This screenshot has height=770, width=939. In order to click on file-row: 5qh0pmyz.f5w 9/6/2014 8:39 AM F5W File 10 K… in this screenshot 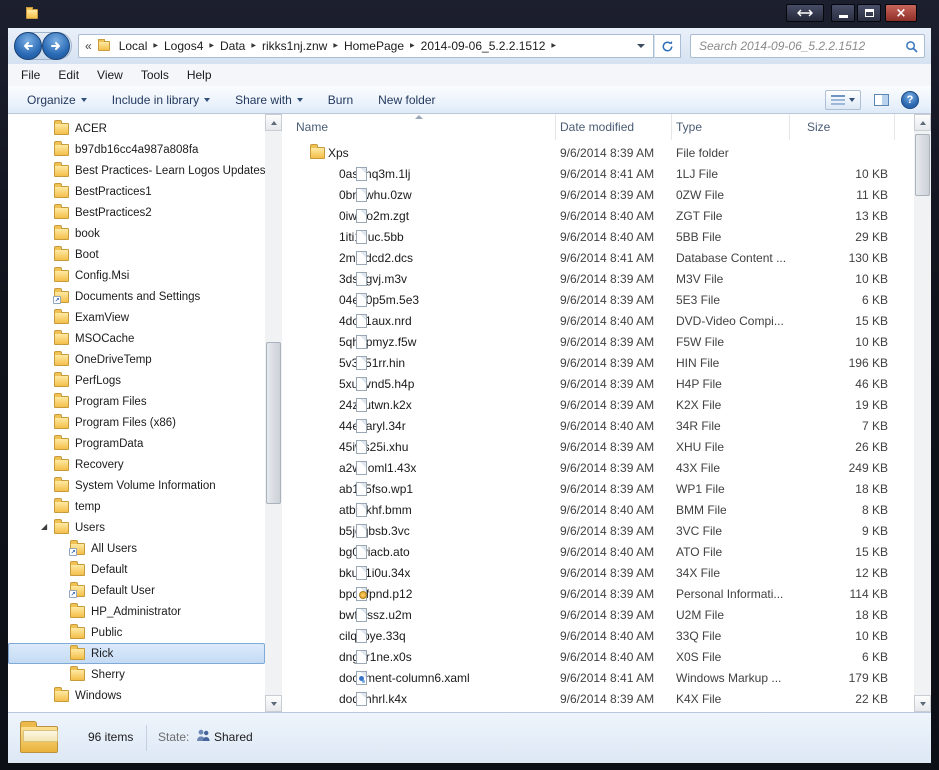, I will do `click(598, 342)`.